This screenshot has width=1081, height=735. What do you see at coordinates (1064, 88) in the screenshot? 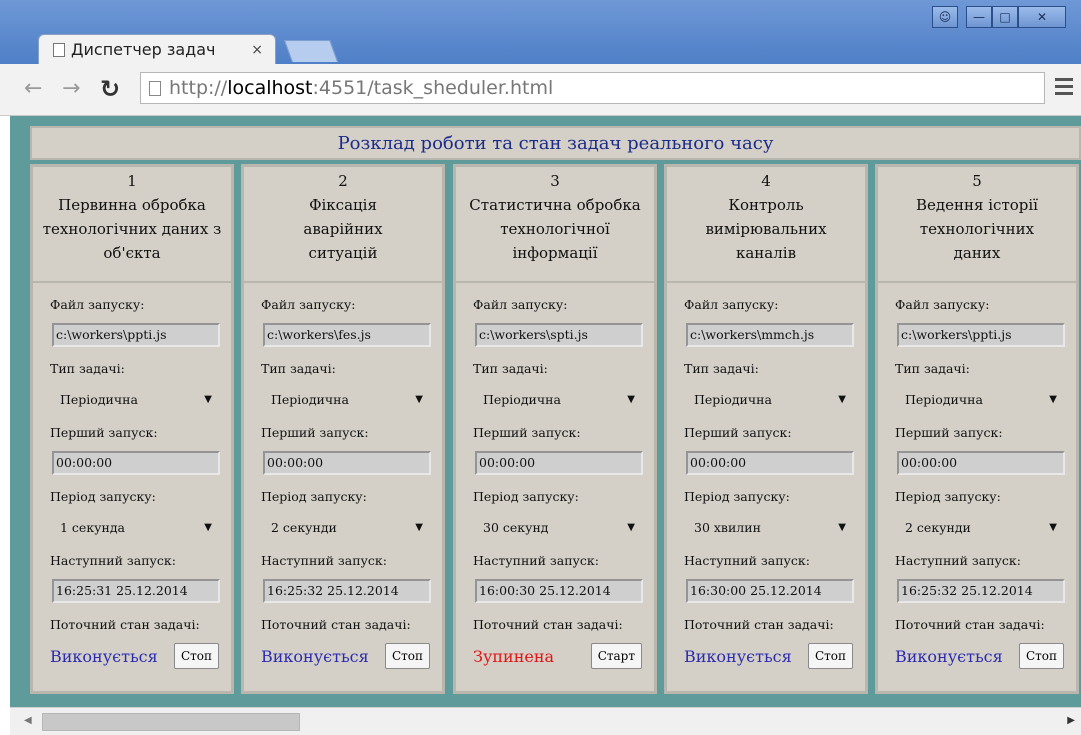
I see `menu-icon` at bounding box center [1064, 88].